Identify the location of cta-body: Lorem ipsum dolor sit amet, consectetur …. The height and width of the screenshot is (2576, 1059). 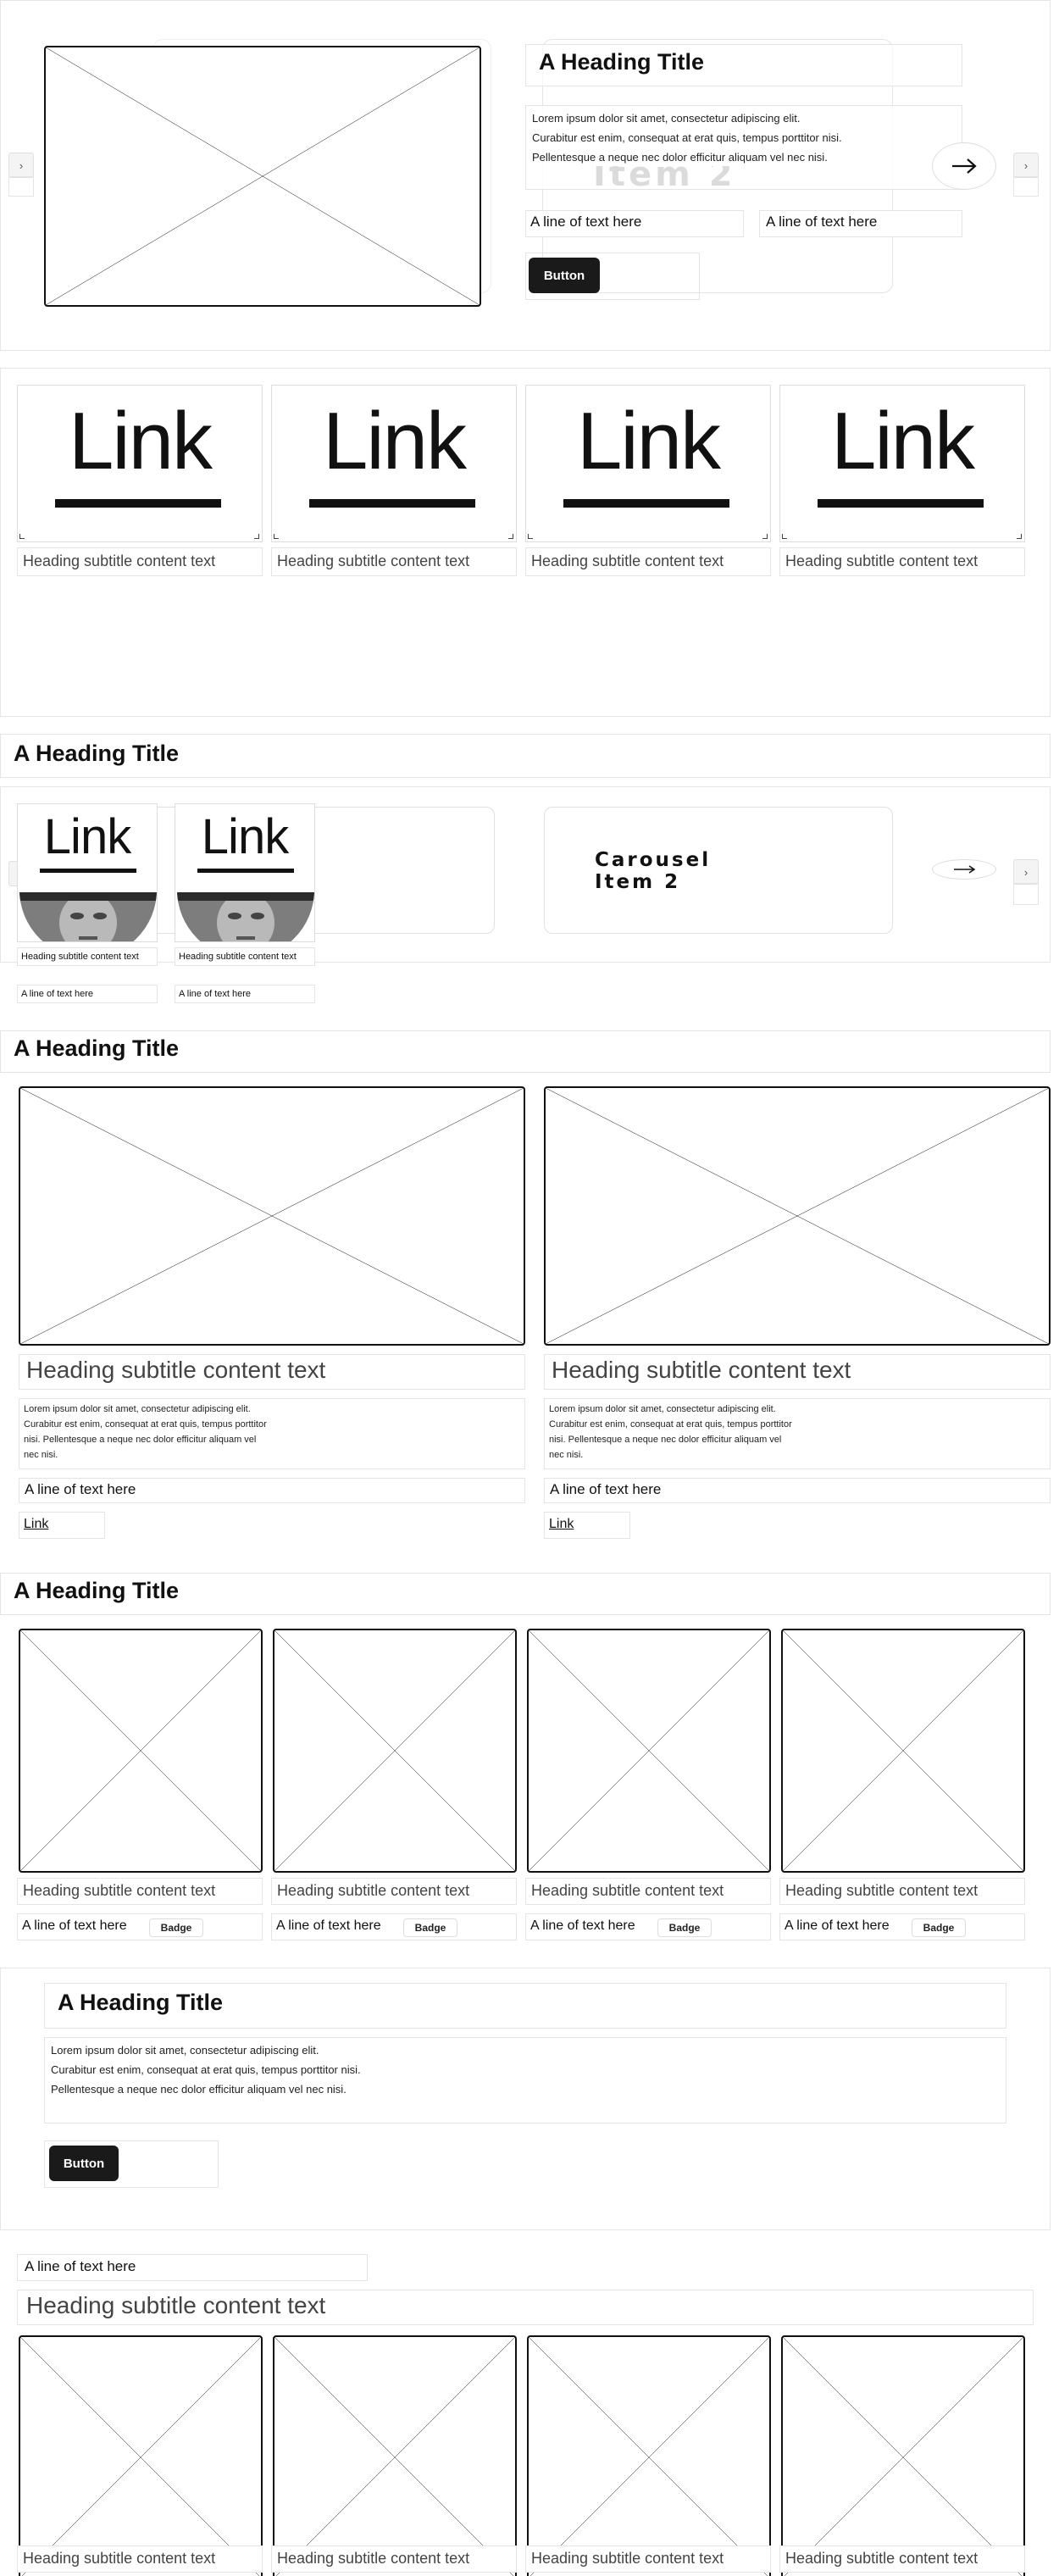
(206, 2070).